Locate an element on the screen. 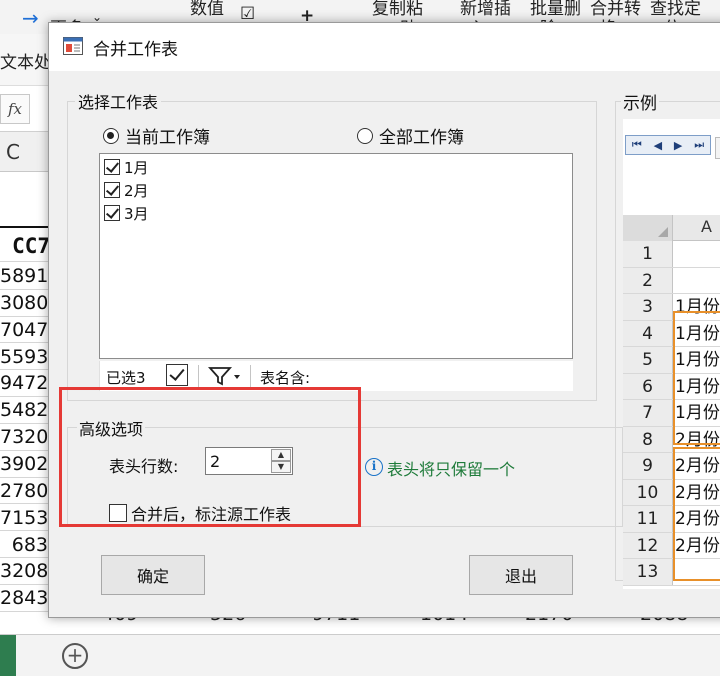 Image resolution: width=720 pixels, height=676 pixels. number-format-button: 数值 is located at coordinates (207, 9).